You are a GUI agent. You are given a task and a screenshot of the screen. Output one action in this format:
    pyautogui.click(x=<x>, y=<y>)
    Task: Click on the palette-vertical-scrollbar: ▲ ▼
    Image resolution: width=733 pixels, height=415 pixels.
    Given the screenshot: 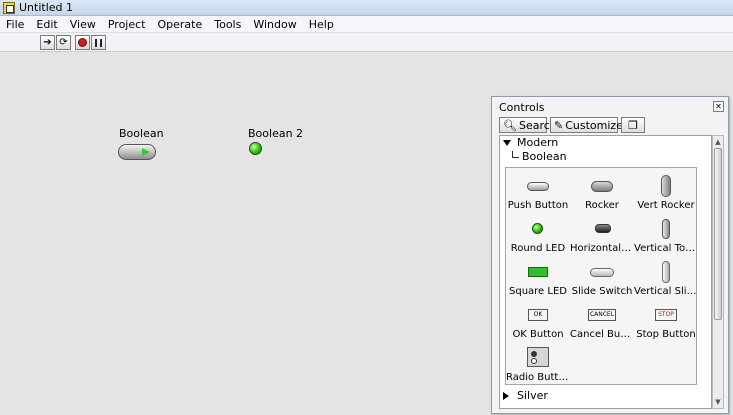 What is the action you would take?
    pyautogui.click(x=718, y=272)
    